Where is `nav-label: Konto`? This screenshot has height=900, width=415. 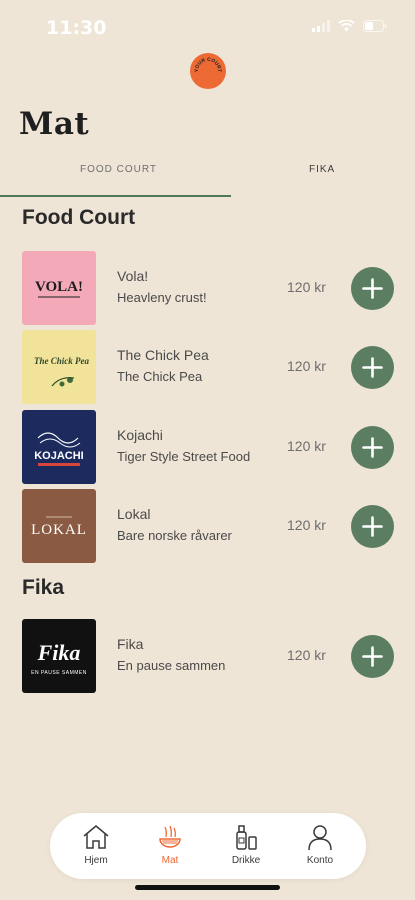 nav-label: Konto is located at coordinates (320, 860).